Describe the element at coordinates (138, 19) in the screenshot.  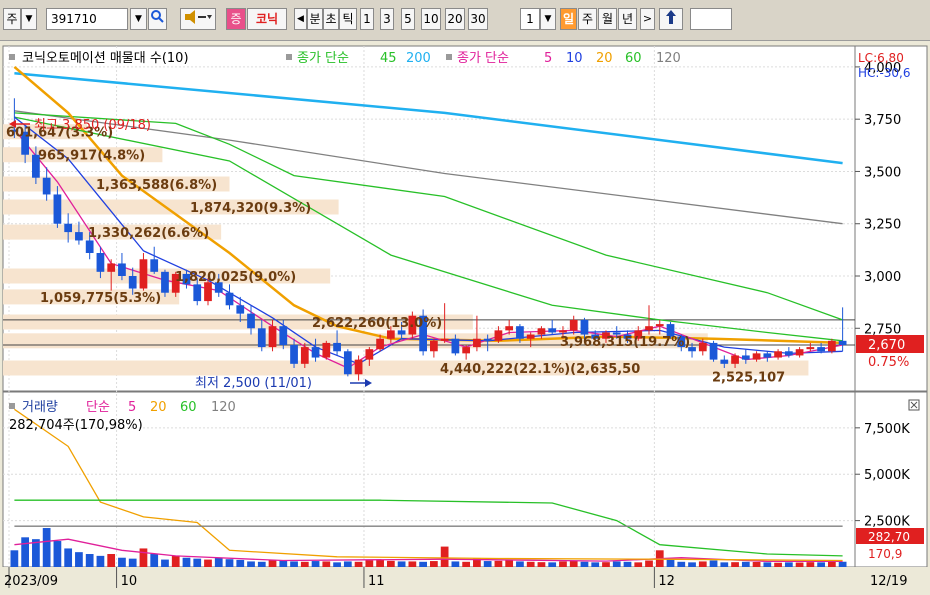
I see `code-dropdown-arrow: ▼` at that location.